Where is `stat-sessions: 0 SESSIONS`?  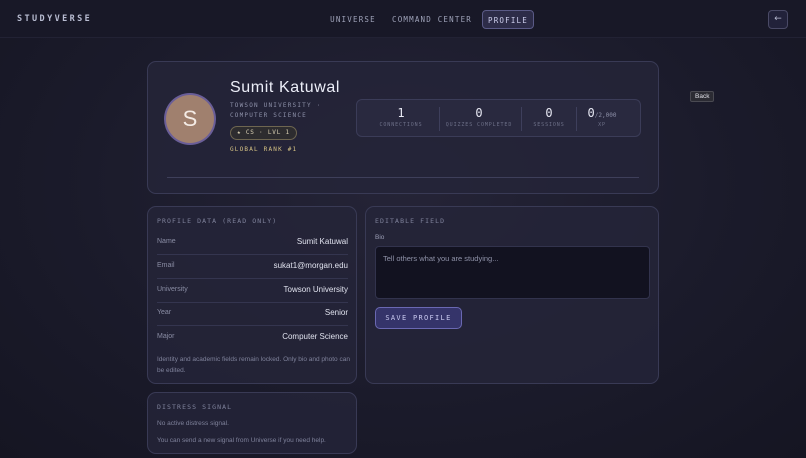
stat-sessions: 0 SESSIONS is located at coordinates (549, 117).